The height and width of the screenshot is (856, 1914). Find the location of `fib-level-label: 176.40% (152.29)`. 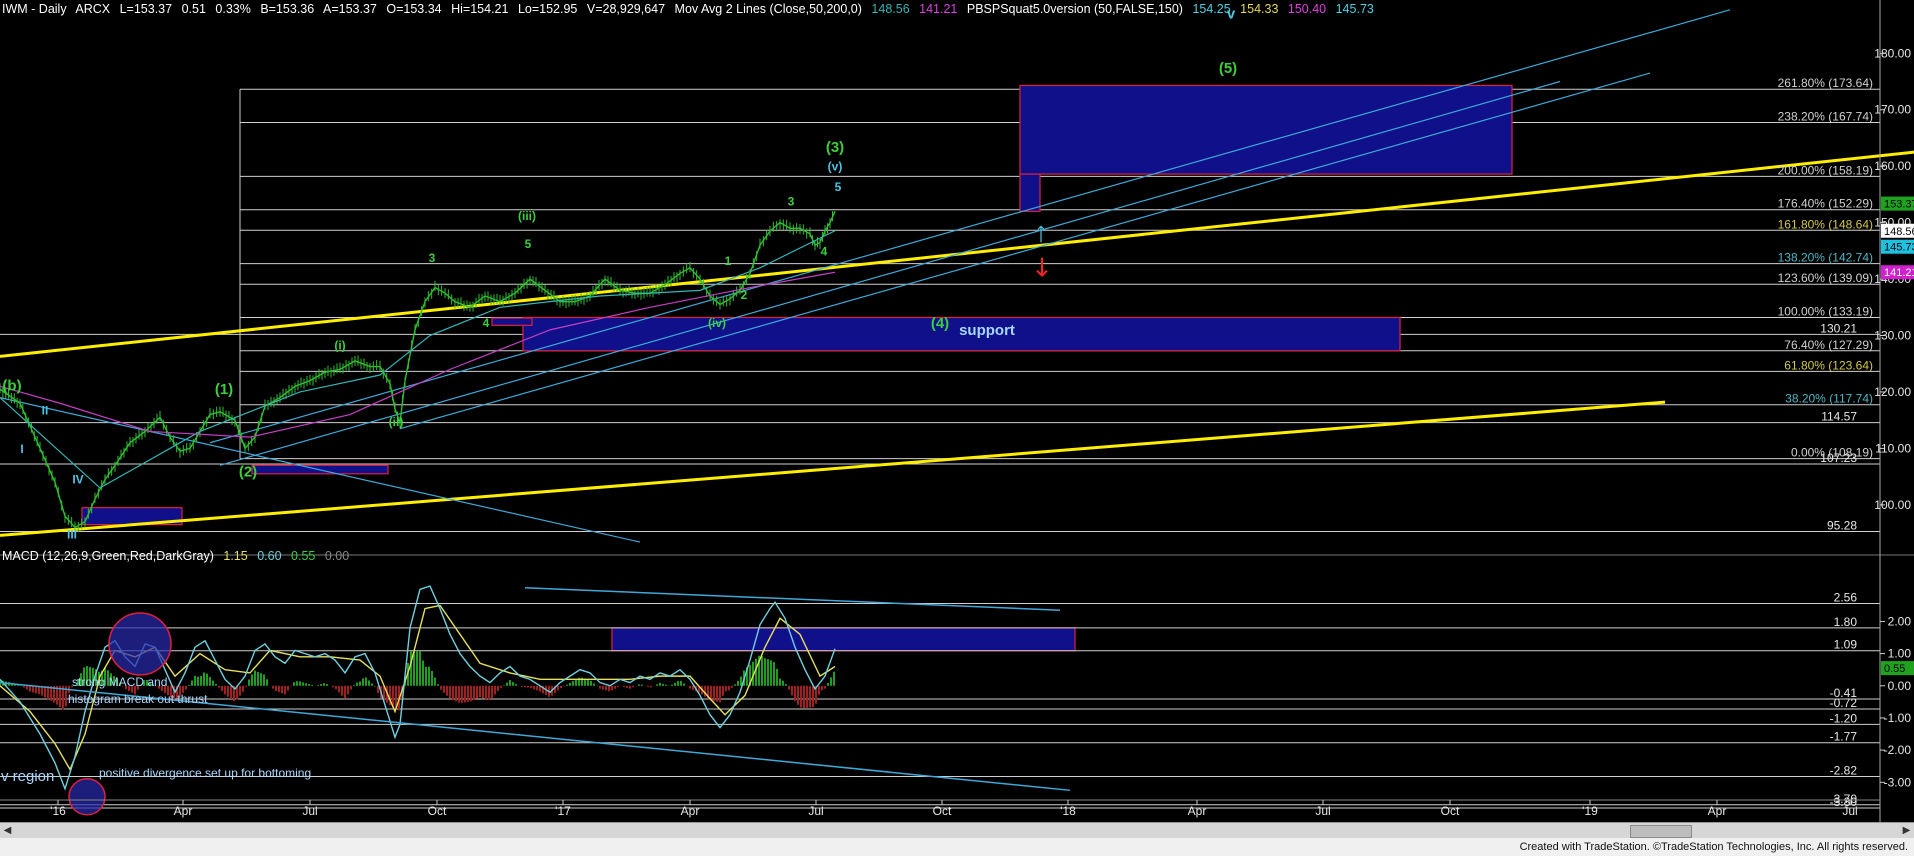

fib-level-label: 176.40% (152.29) is located at coordinates (1825, 204).